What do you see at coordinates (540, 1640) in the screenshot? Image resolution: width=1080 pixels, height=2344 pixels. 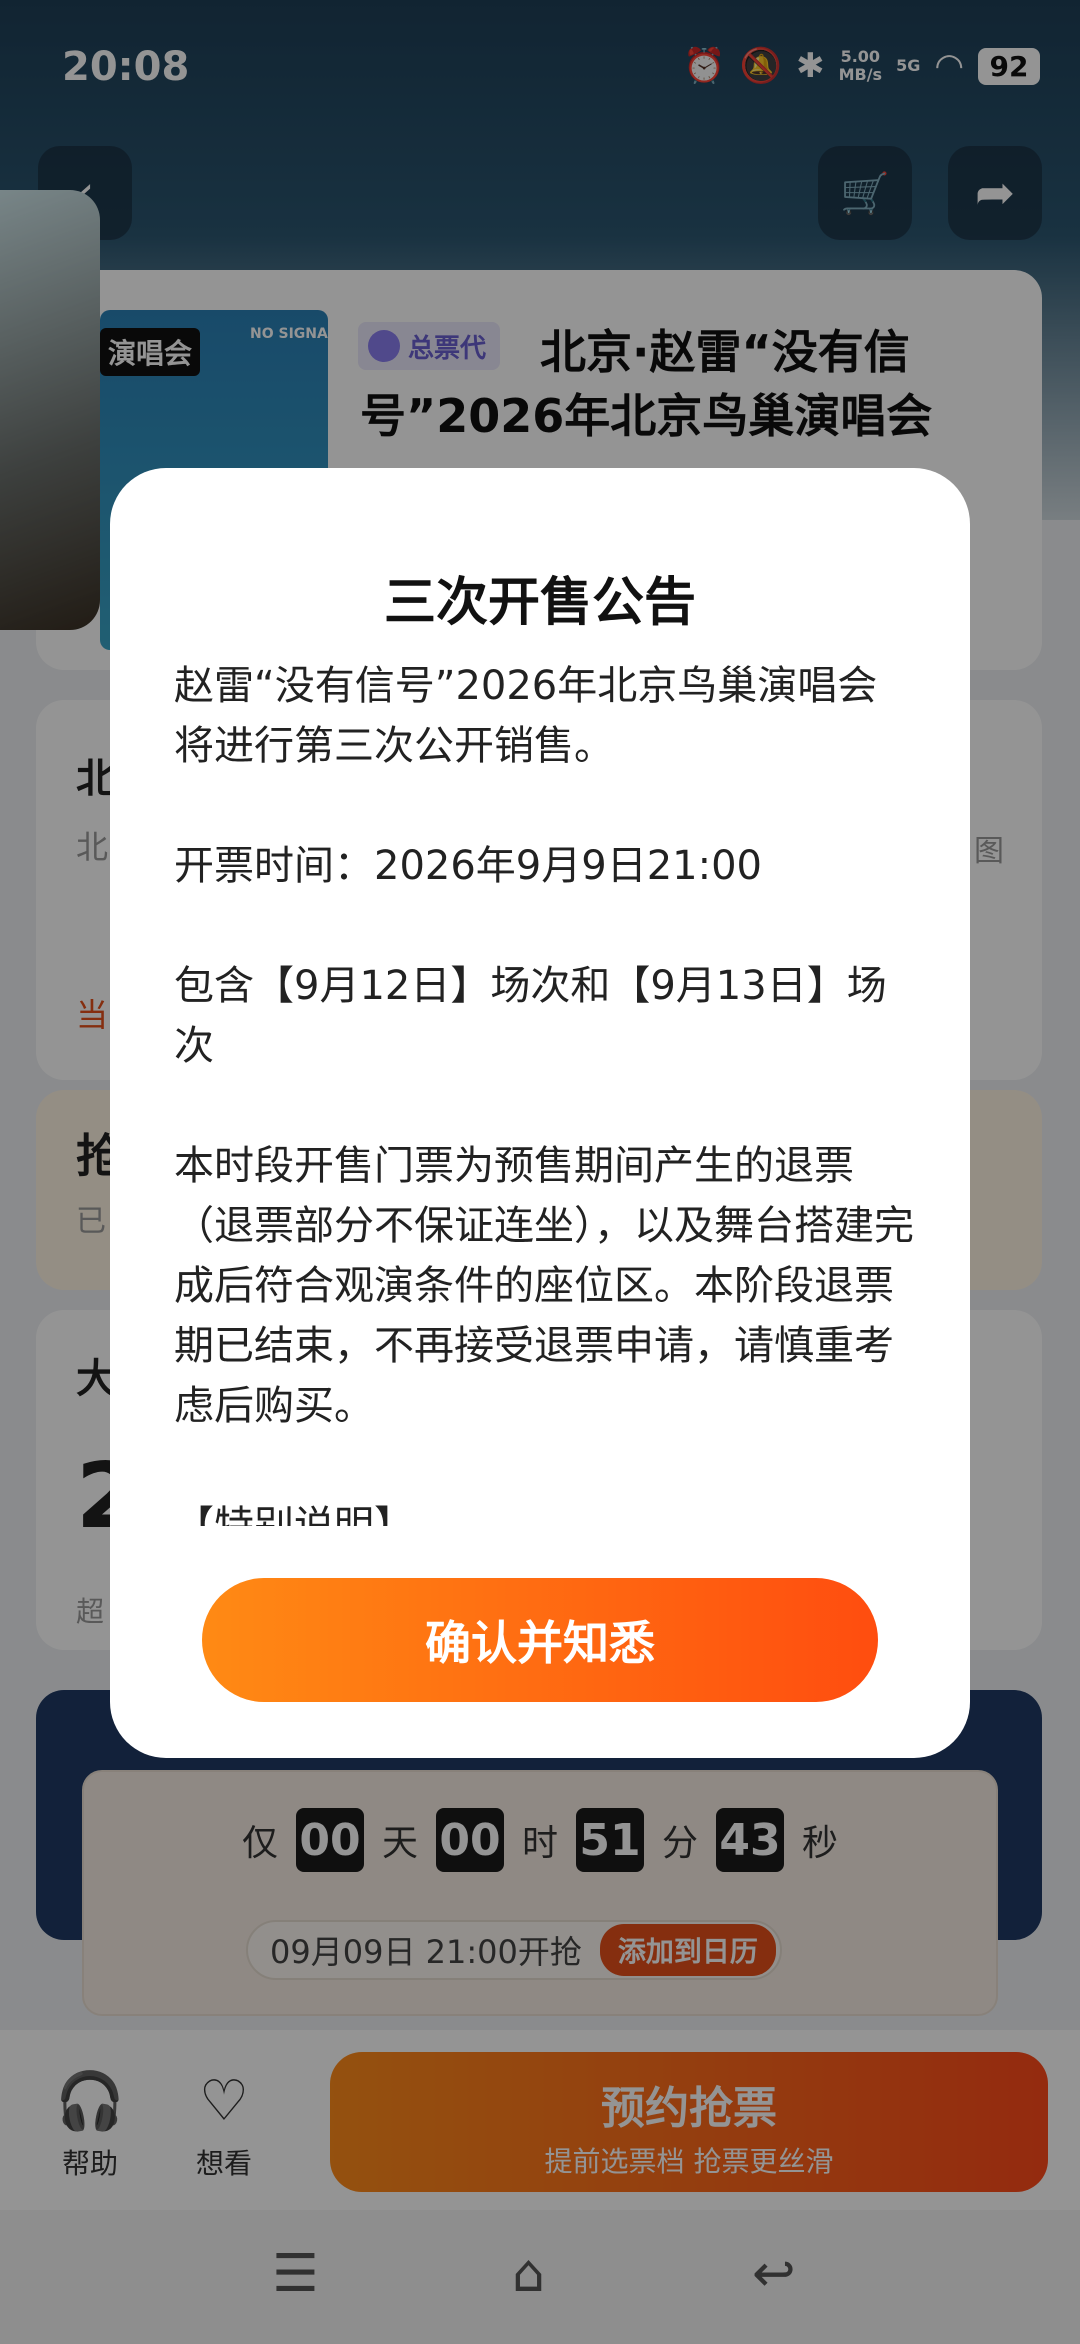 I see `confirm-button: 确认并知悉` at bounding box center [540, 1640].